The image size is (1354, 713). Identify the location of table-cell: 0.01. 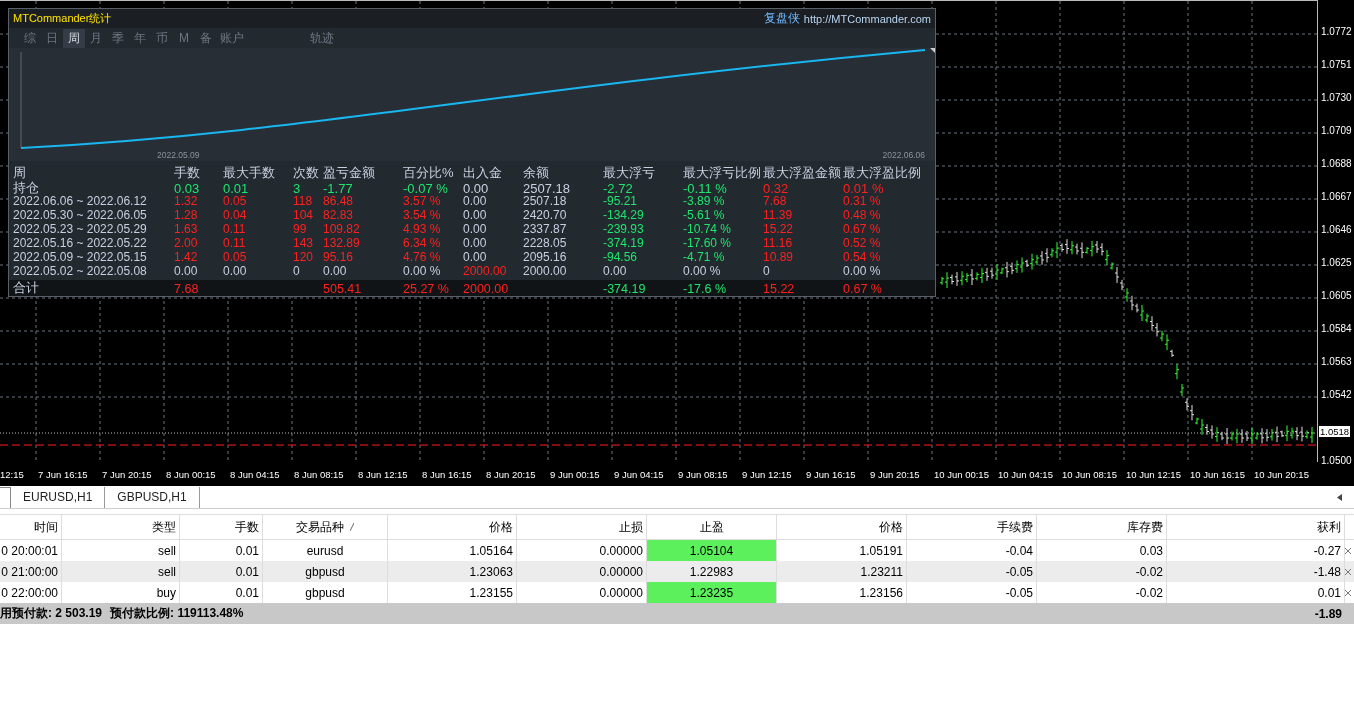
(236, 188).